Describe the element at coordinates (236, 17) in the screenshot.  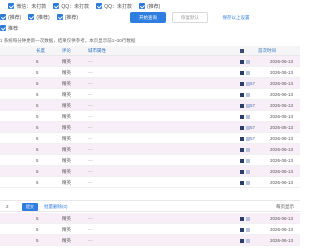
I see `save-settings-button: 保存以上设置` at that location.